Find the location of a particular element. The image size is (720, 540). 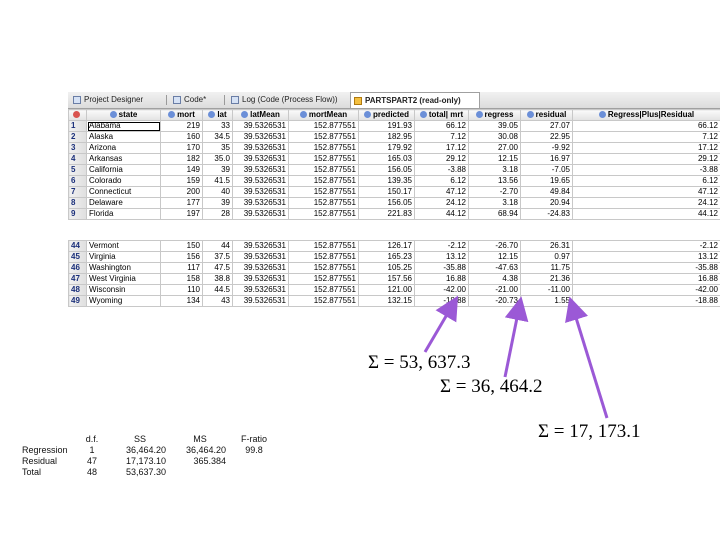

table-cell: 121.00 is located at coordinates (386, 290).